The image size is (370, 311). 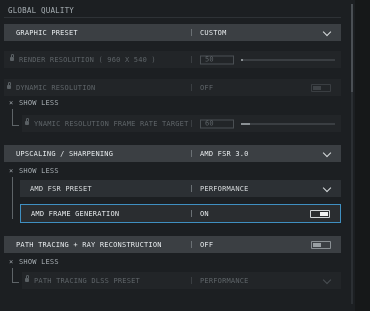 I want to click on upscaling-row: UPSCALING / SHARPENING AMD FSR 3.0, so click(x=172, y=153).